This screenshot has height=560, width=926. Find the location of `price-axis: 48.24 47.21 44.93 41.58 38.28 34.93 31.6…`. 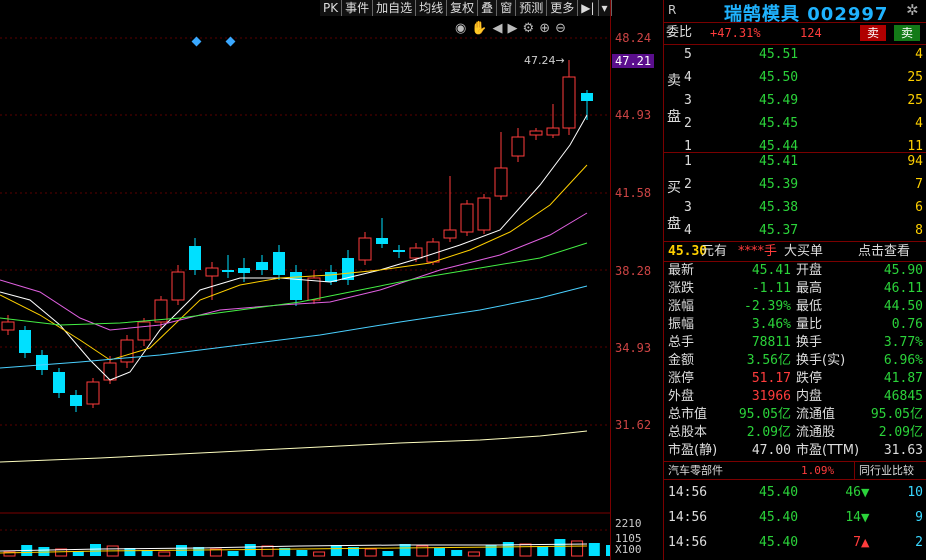

price-axis: 48.24 47.21 44.93 41.58 38.28 34.93 31.6… is located at coordinates (636, 280).